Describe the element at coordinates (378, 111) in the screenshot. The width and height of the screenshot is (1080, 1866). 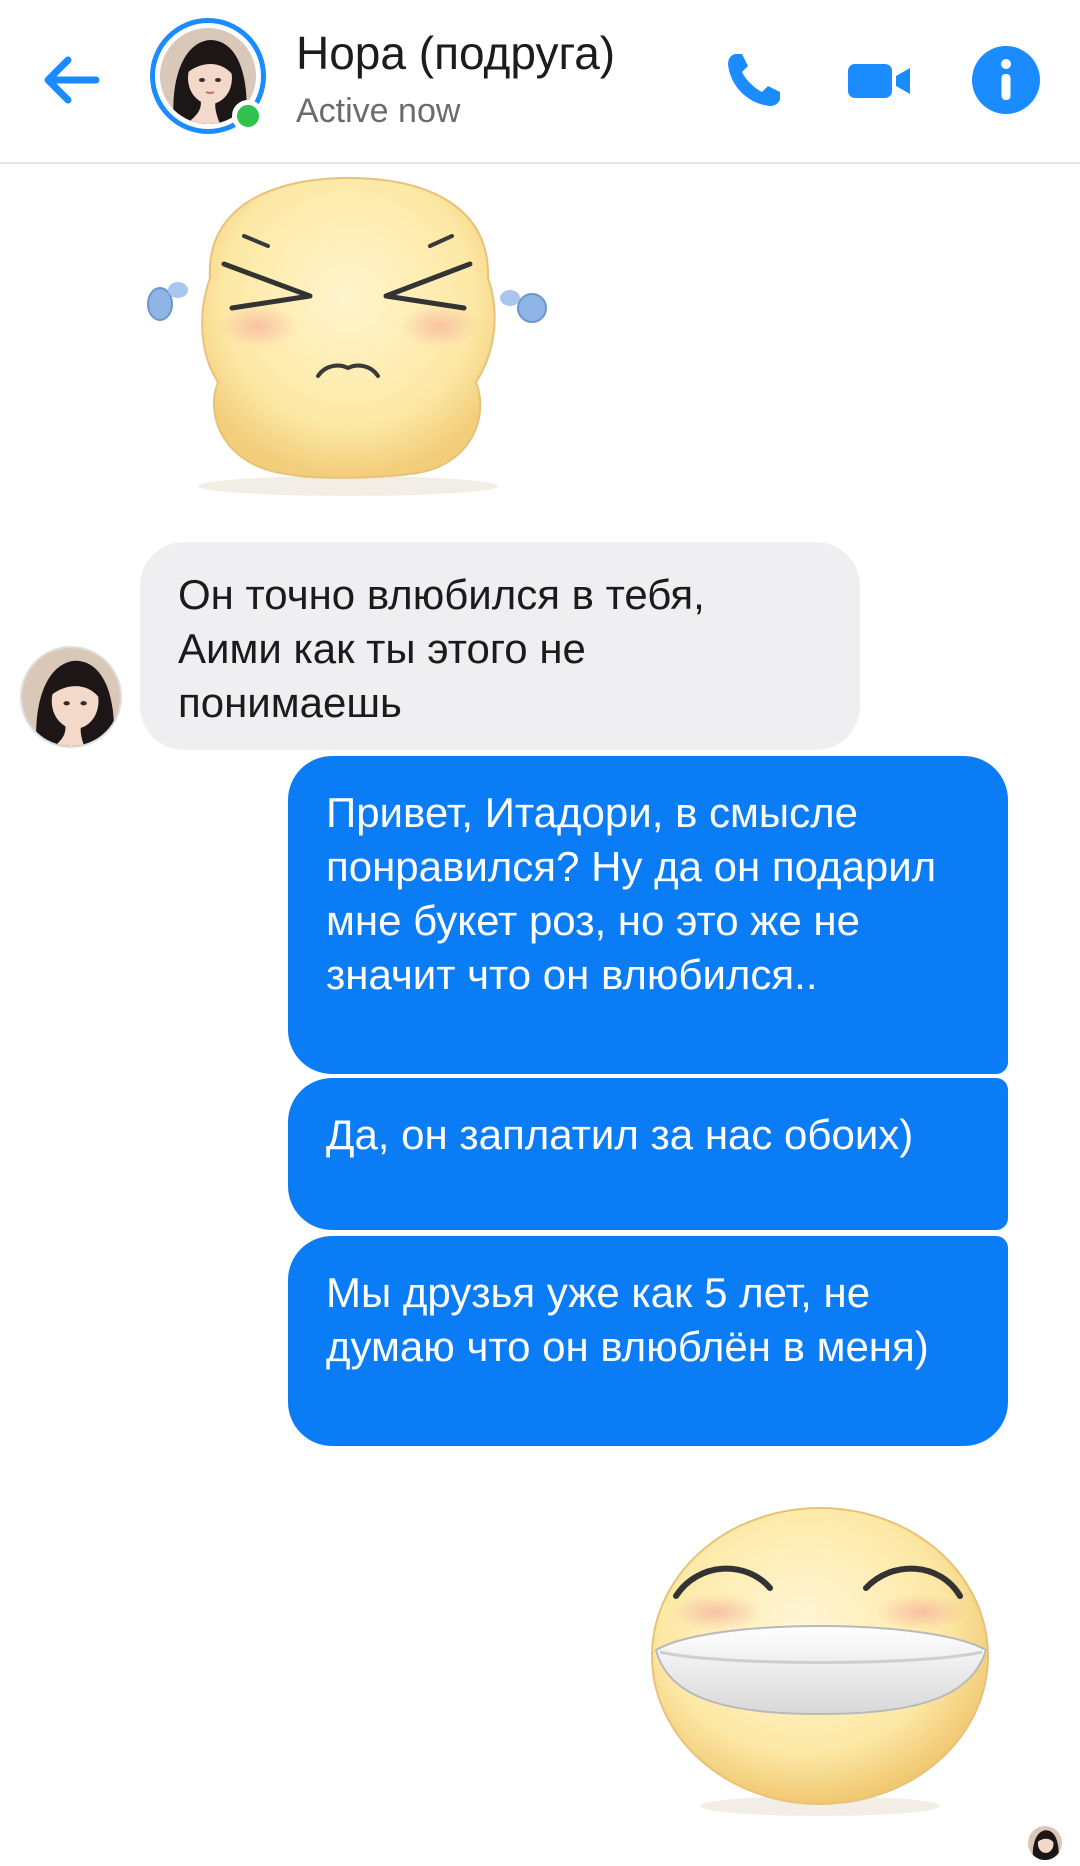
I see `active-status: Active now` at that location.